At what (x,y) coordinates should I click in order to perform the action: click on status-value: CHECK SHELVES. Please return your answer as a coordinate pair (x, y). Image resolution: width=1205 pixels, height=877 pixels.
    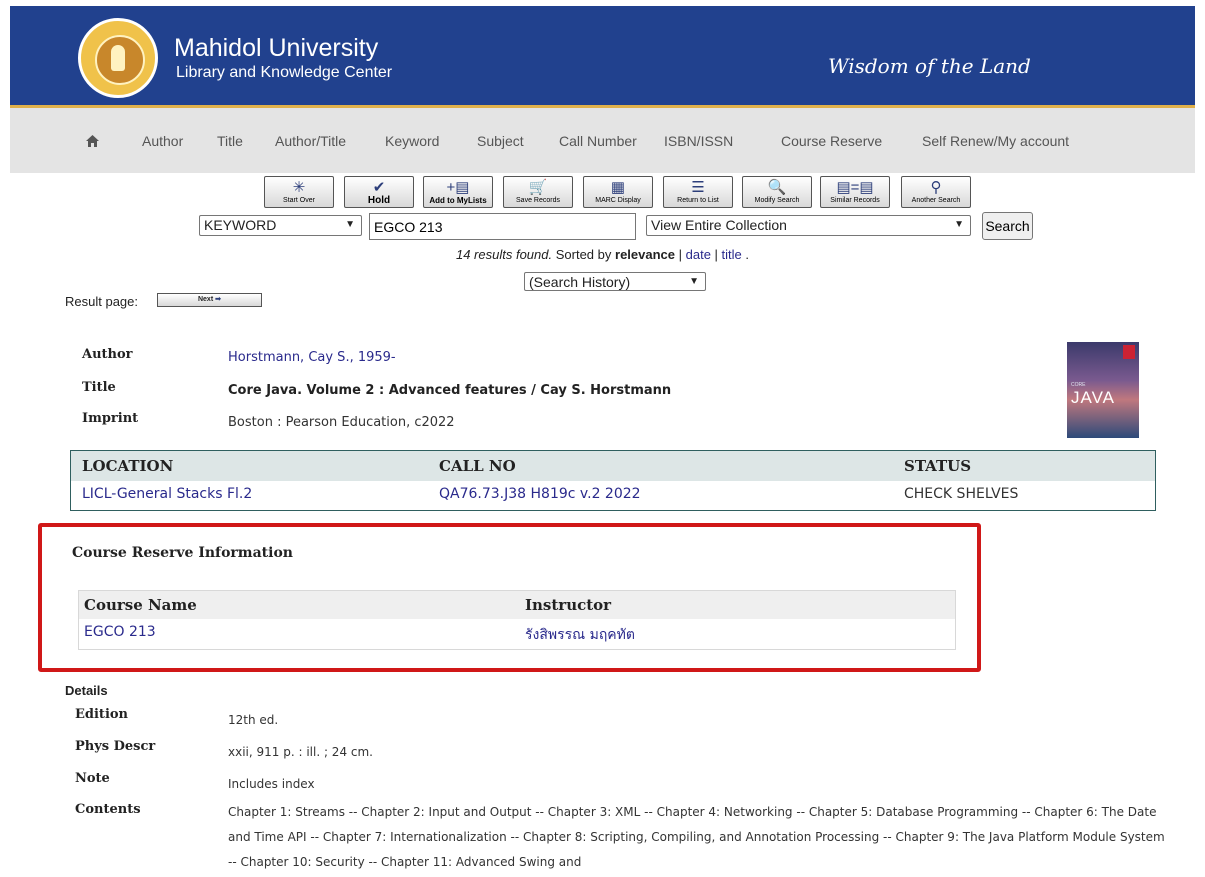
    Looking at the image, I should click on (961, 494).